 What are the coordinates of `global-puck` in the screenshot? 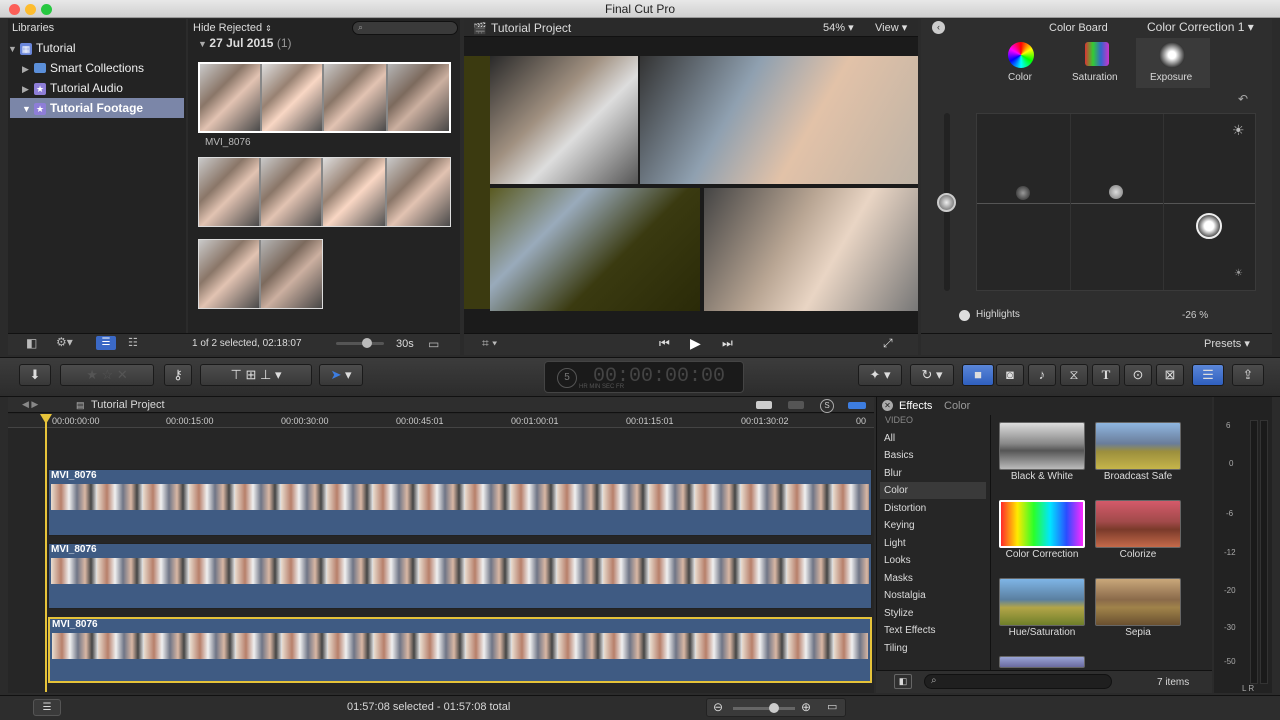 It's located at (946, 202).